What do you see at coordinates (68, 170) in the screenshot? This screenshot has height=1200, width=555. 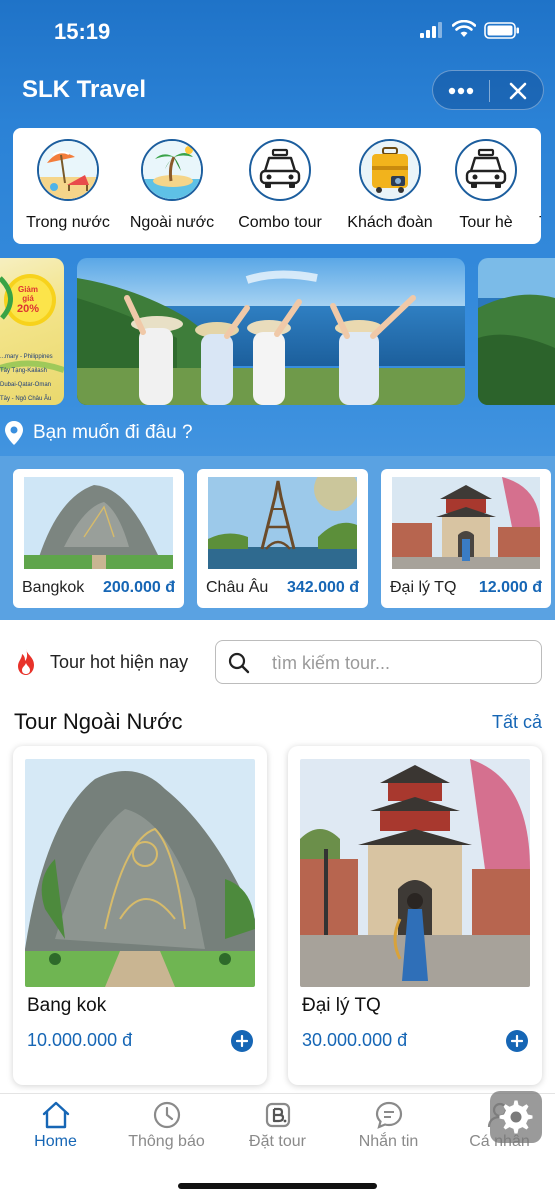 I see `beach-chair-icon` at bounding box center [68, 170].